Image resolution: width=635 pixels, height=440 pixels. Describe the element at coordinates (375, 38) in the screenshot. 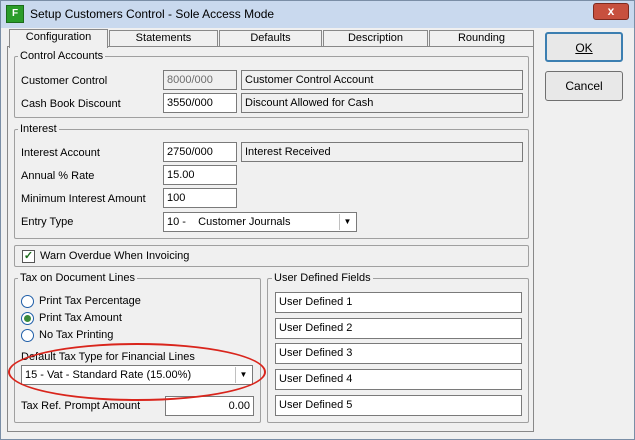

I see `tab-description: Description` at that location.